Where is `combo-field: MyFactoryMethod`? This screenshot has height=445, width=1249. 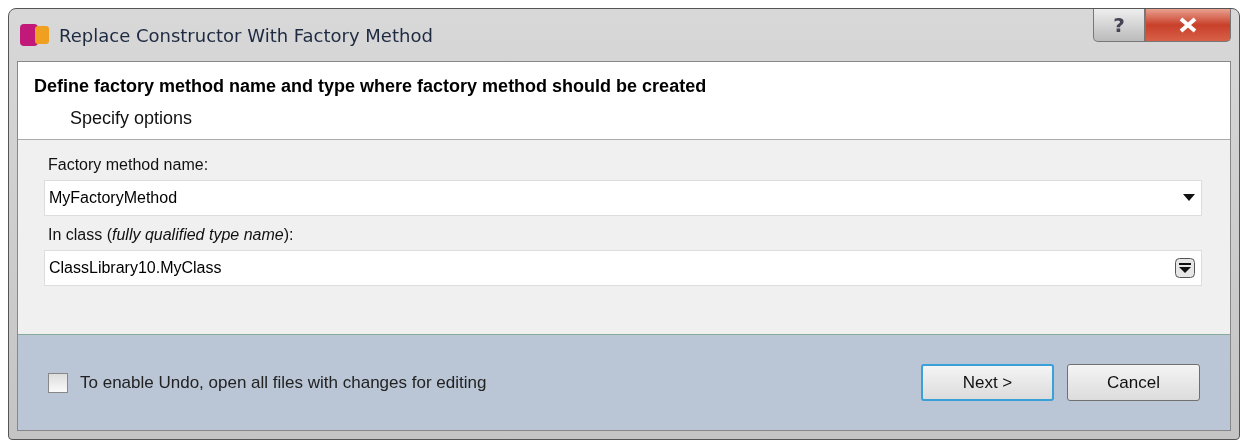
combo-field: MyFactoryMethod is located at coordinates (623, 198).